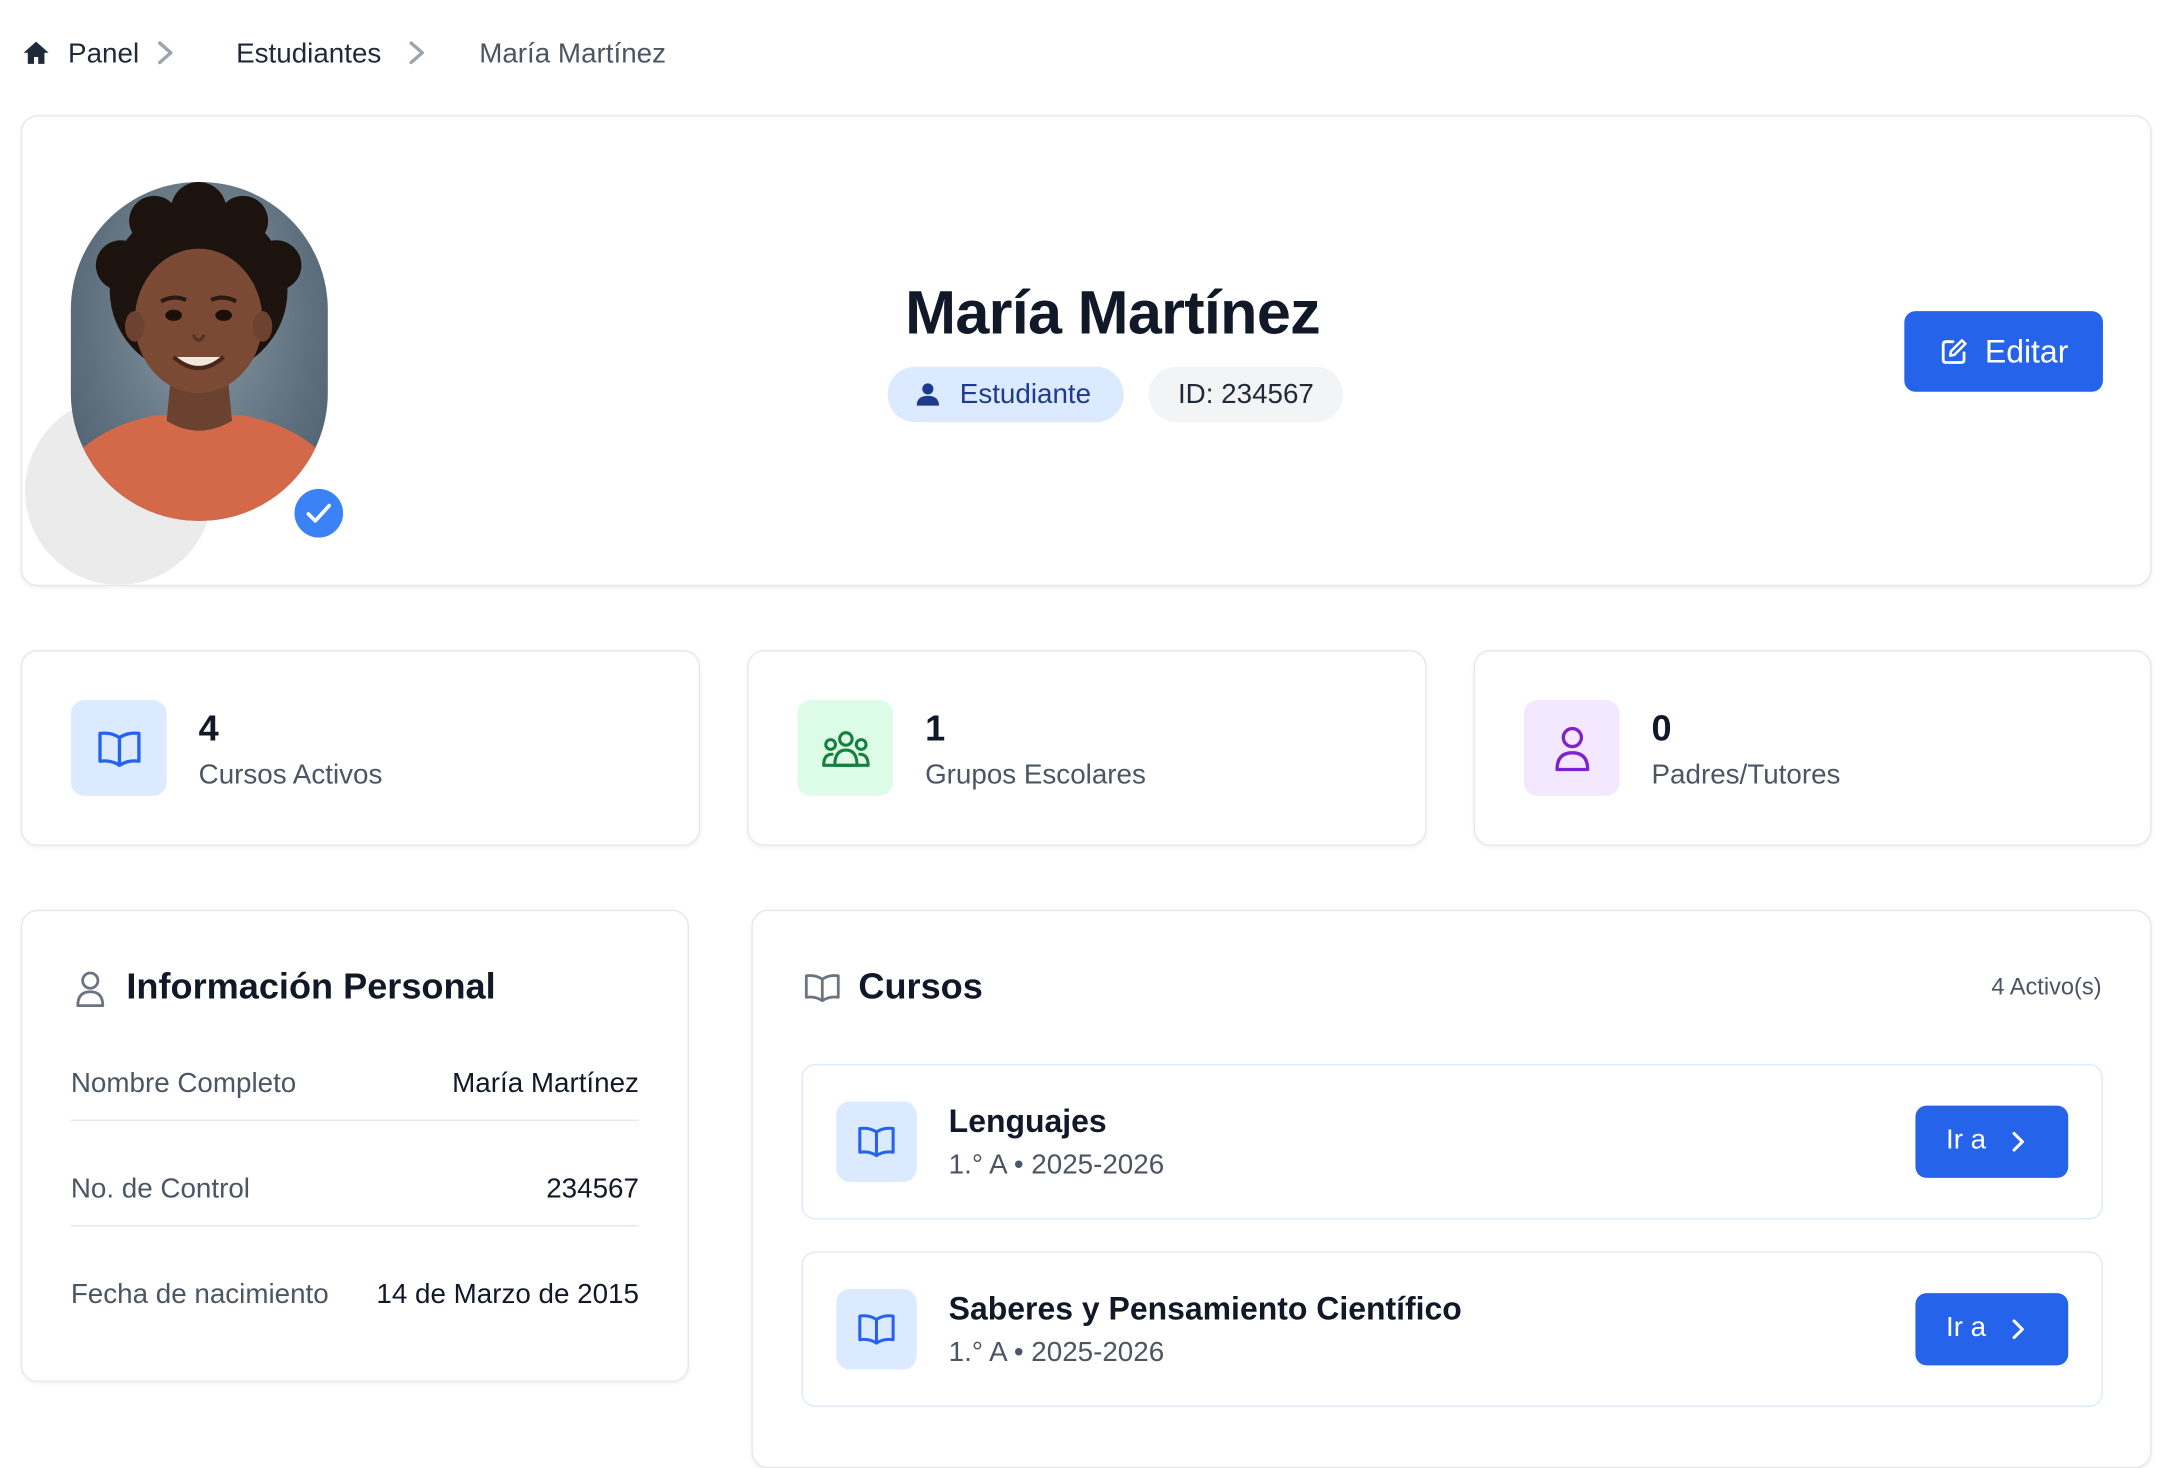 The image size is (2178, 1468). Describe the element at coordinates (545, 1083) in the screenshot. I see `field-value: María Martínez` at that location.